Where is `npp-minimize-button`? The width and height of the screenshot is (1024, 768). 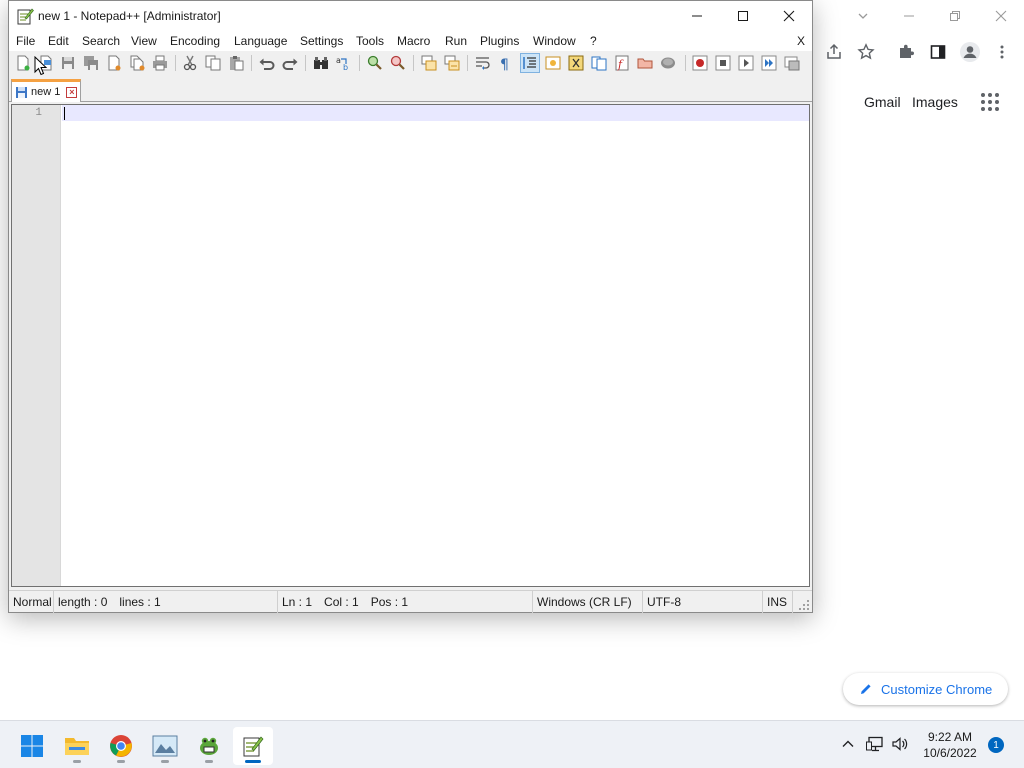 npp-minimize-button is located at coordinates (697, 16).